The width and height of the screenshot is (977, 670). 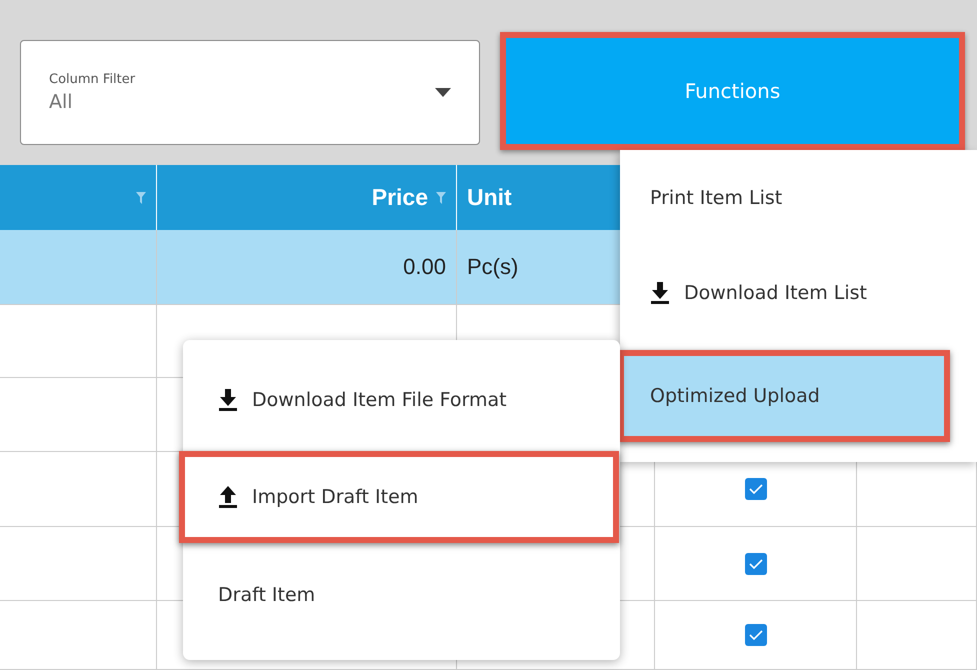 What do you see at coordinates (399, 497) in the screenshot?
I see `menu-item: Import Draft Item` at bounding box center [399, 497].